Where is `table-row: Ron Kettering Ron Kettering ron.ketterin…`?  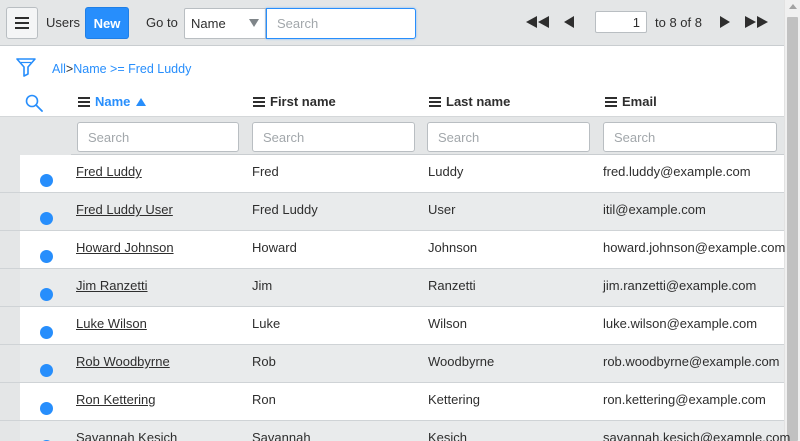
table-row: Ron Kettering Ron Kettering ron.ketterin… is located at coordinates (392, 402).